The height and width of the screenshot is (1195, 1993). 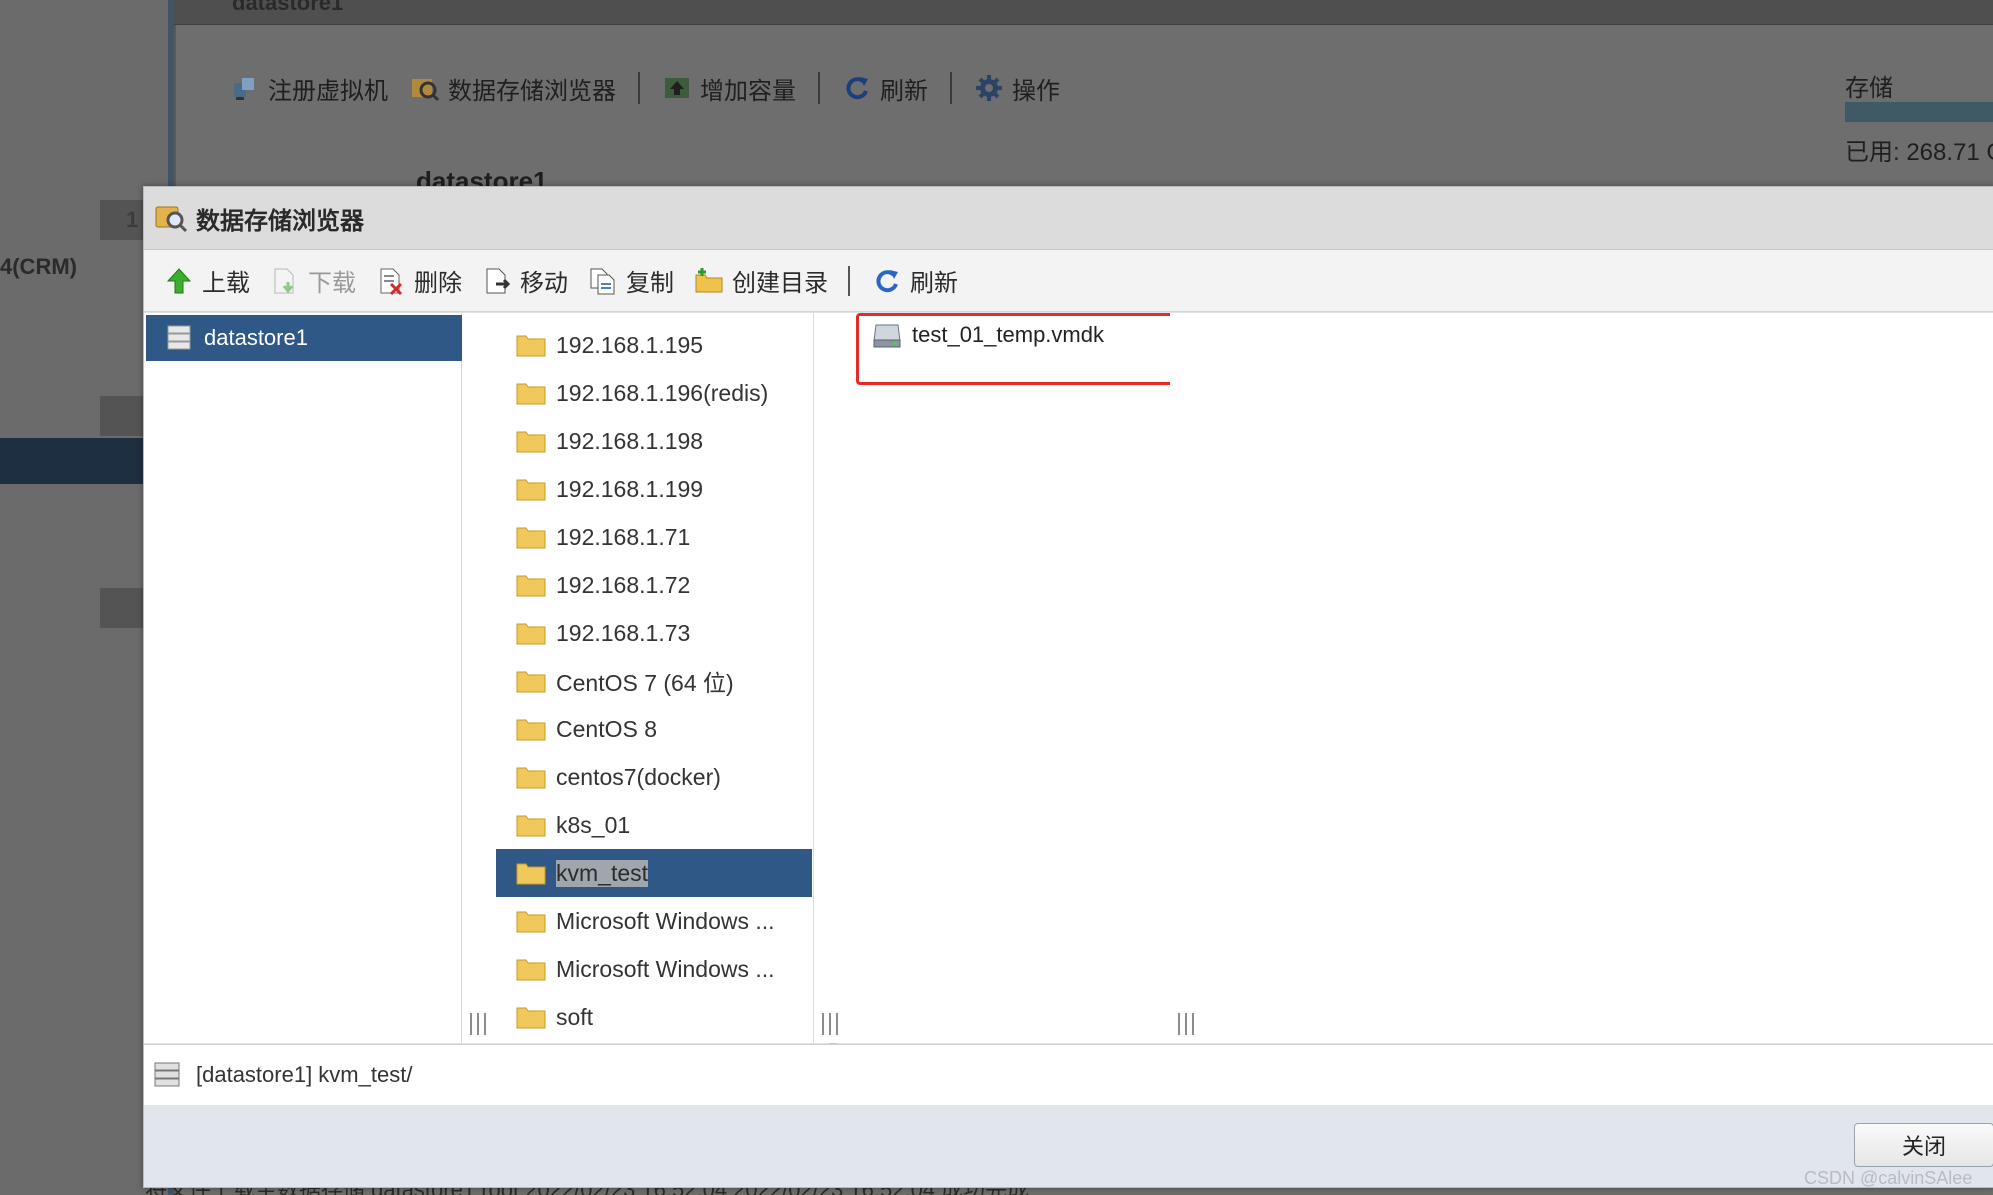 I want to click on folder-item: CentOS 7 (64 位), so click(x=654, y=681).